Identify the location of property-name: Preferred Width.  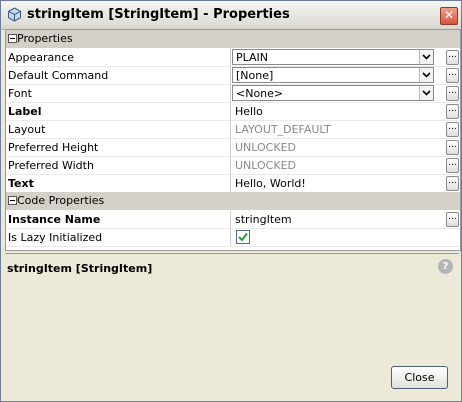
(51, 165).